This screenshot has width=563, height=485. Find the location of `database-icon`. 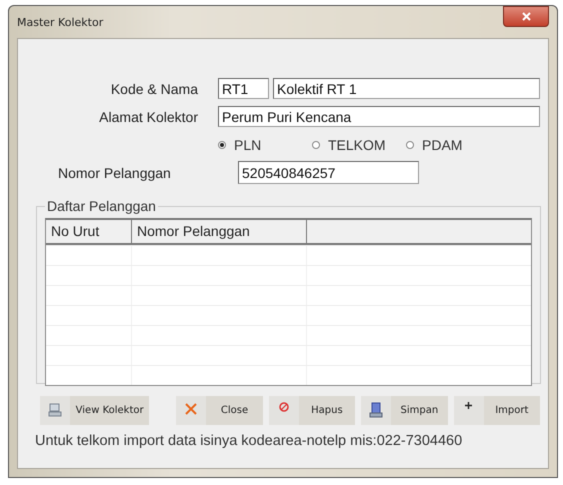

database-icon is located at coordinates (376, 410).